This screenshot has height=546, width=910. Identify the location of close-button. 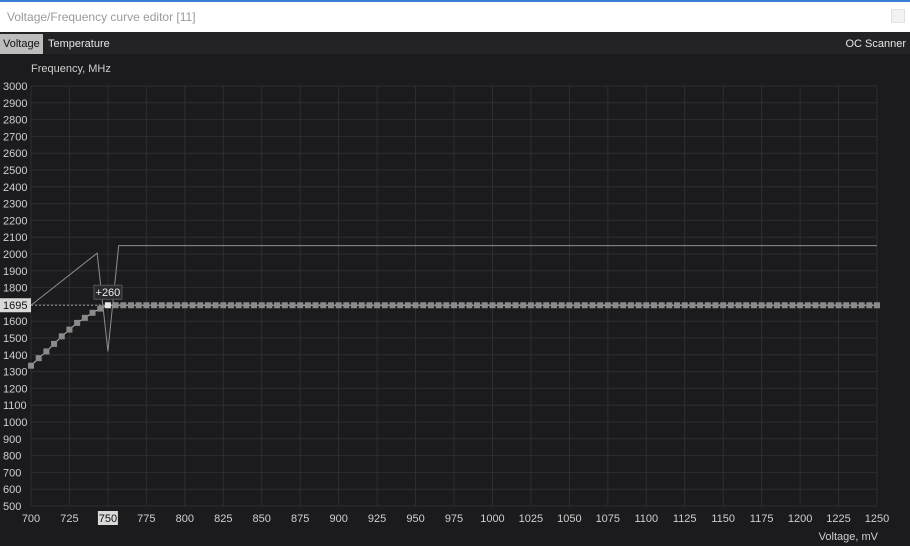
(898, 16).